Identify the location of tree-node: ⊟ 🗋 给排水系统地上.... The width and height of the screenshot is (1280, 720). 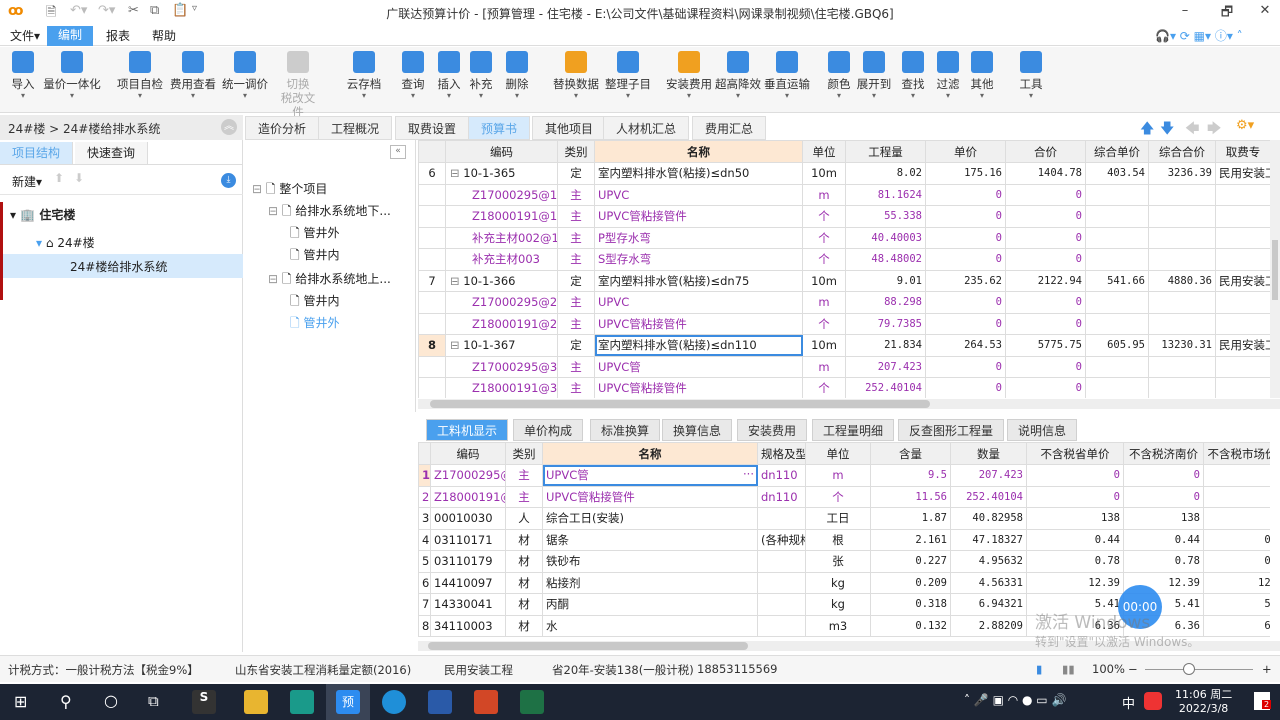
(329, 280).